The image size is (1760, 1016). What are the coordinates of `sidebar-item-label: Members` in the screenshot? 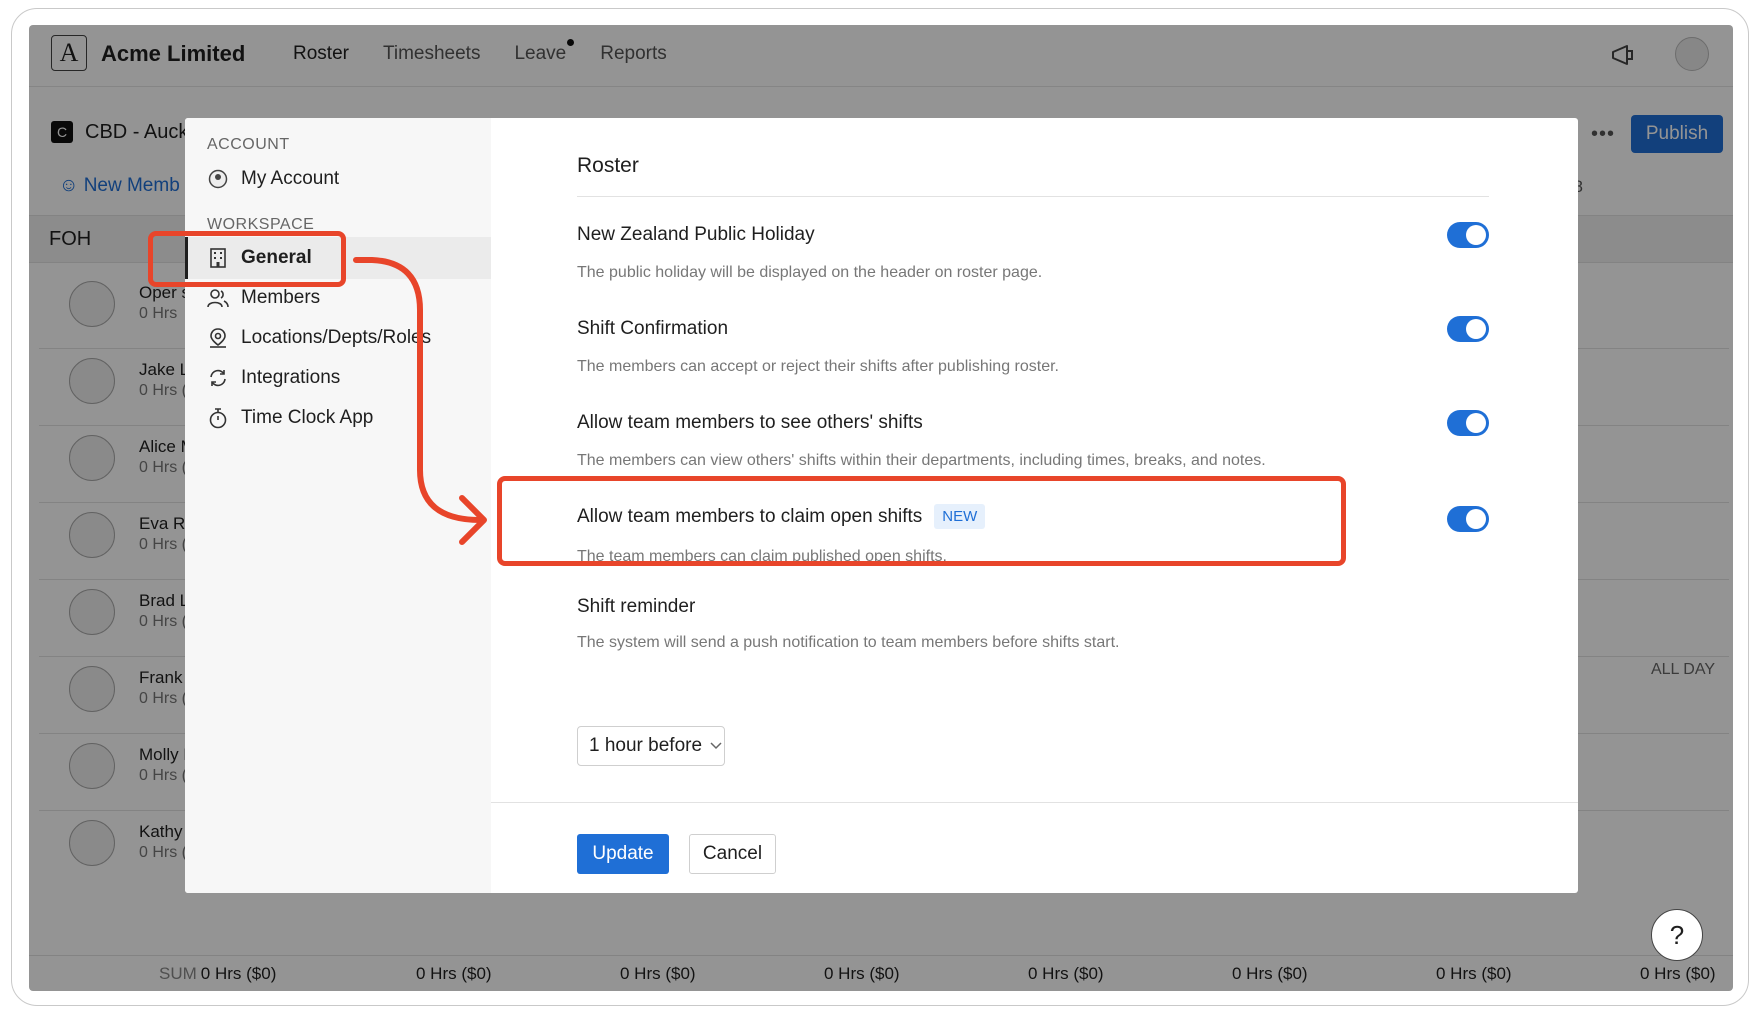 It's located at (281, 297).